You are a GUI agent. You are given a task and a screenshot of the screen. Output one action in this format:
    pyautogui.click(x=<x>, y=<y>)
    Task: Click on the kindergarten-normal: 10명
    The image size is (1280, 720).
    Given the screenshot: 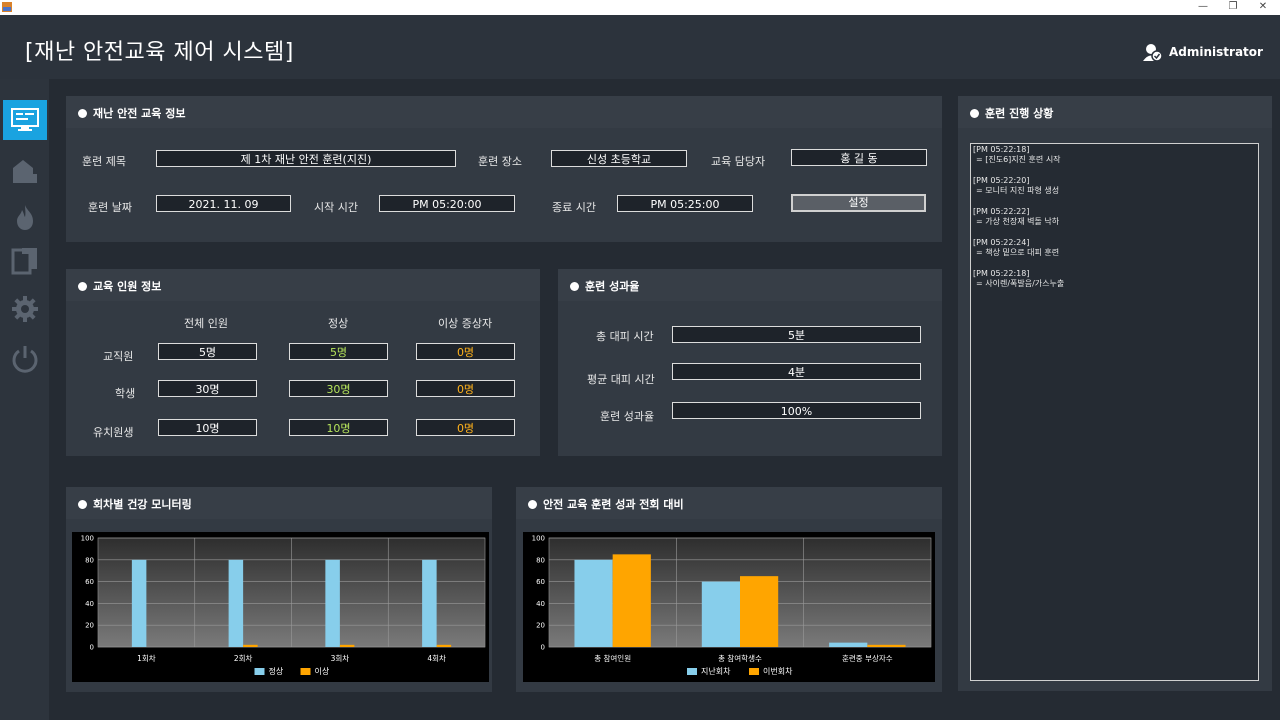 What is the action you would take?
    pyautogui.click(x=338, y=427)
    